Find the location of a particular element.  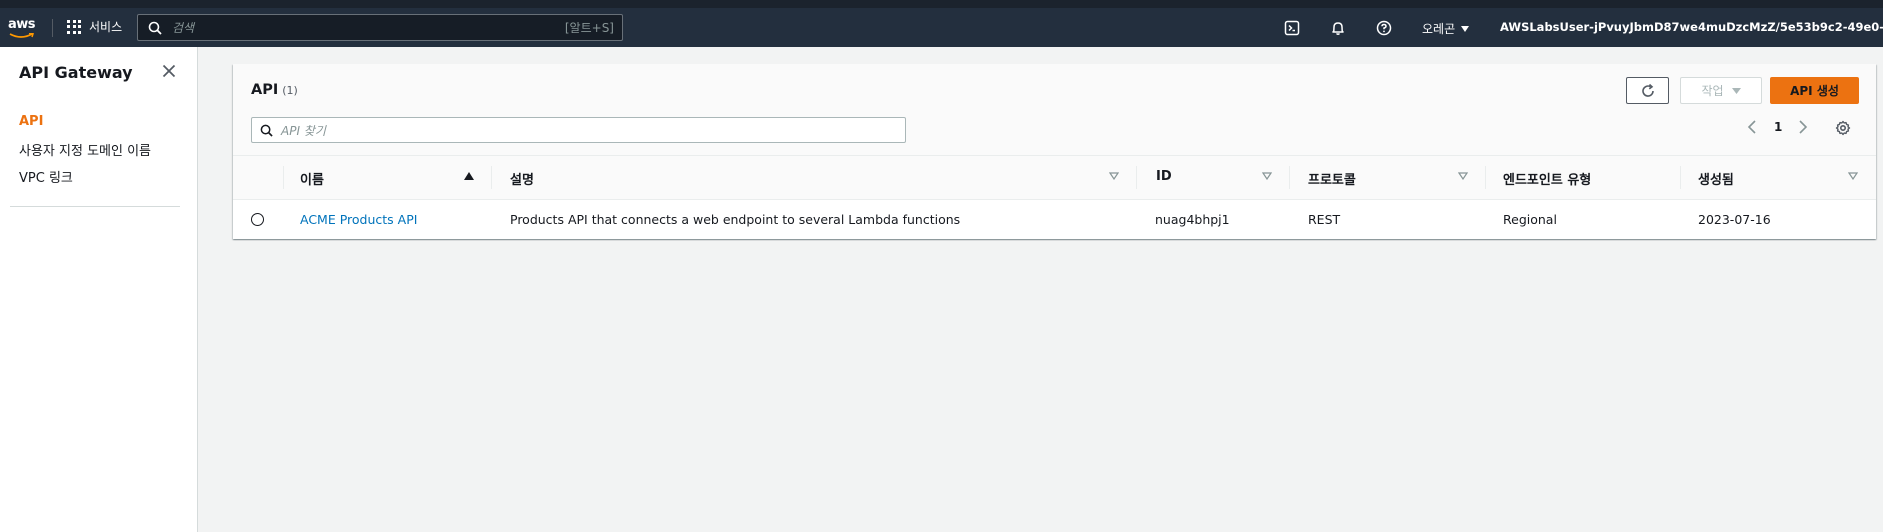

search-shortcut: [알트+S] is located at coordinates (589, 28).